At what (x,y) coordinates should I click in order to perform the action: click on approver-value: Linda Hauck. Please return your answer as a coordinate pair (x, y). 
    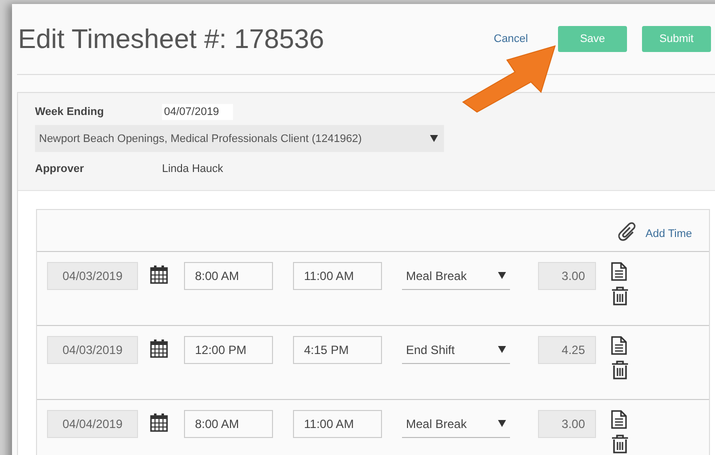
    Looking at the image, I should click on (193, 169).